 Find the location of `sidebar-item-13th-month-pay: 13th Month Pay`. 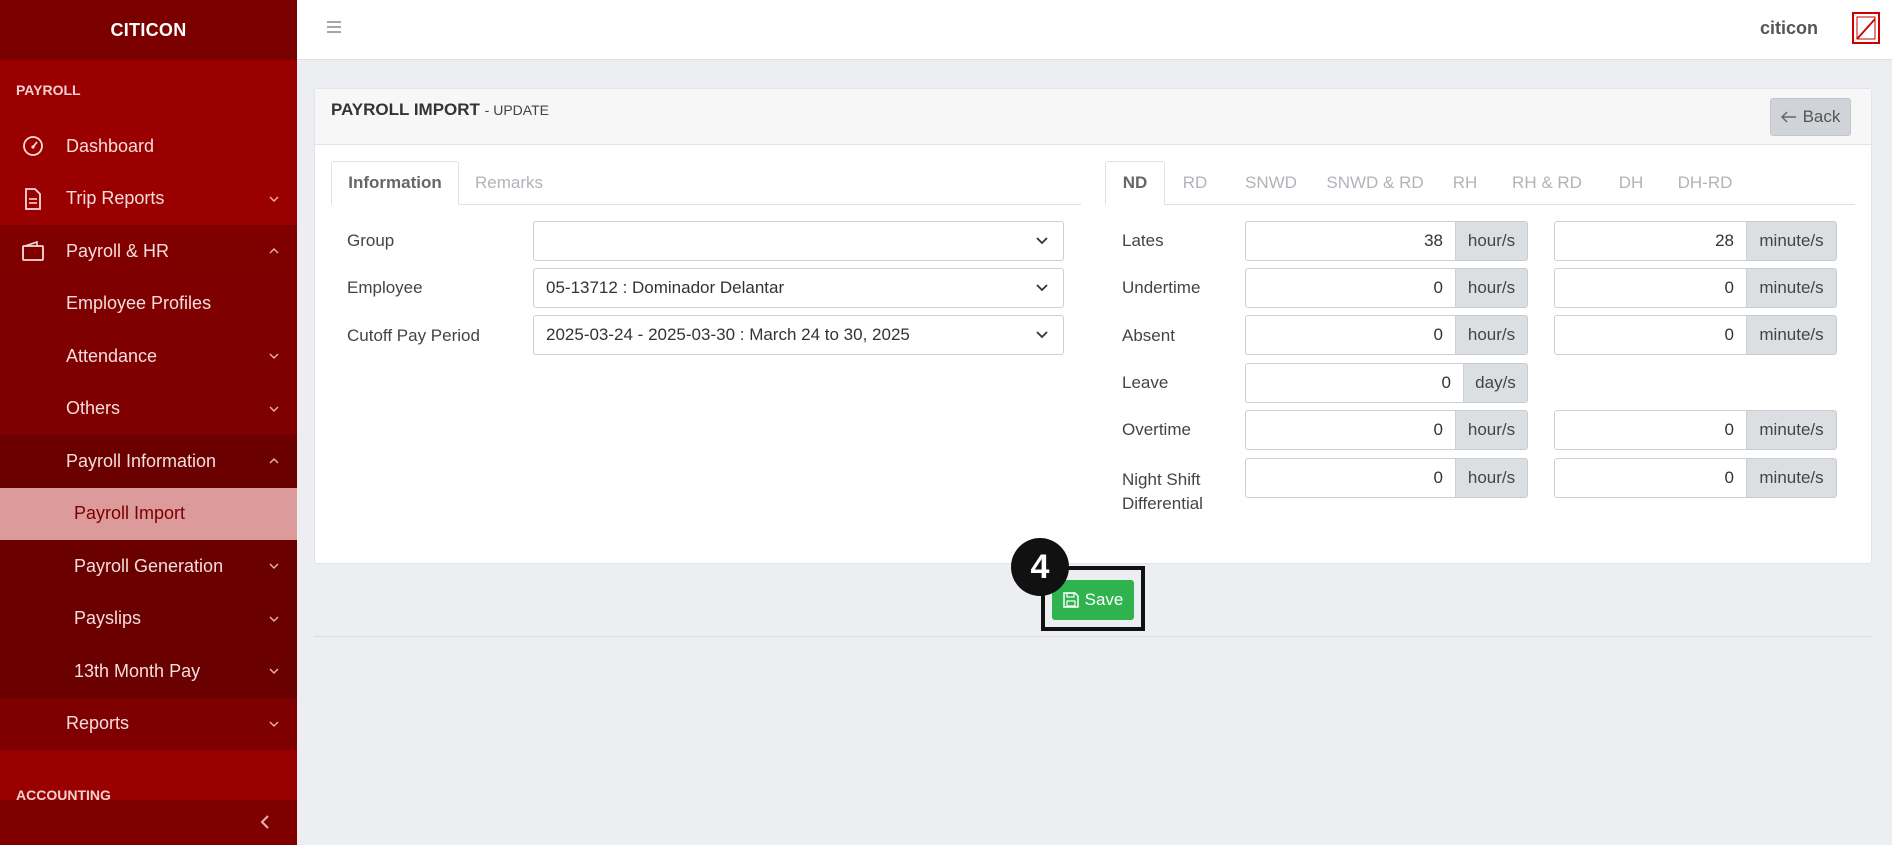

sidebar-item-13th-month-pay: 13th Month Pay is located at coordinates (148, 671).